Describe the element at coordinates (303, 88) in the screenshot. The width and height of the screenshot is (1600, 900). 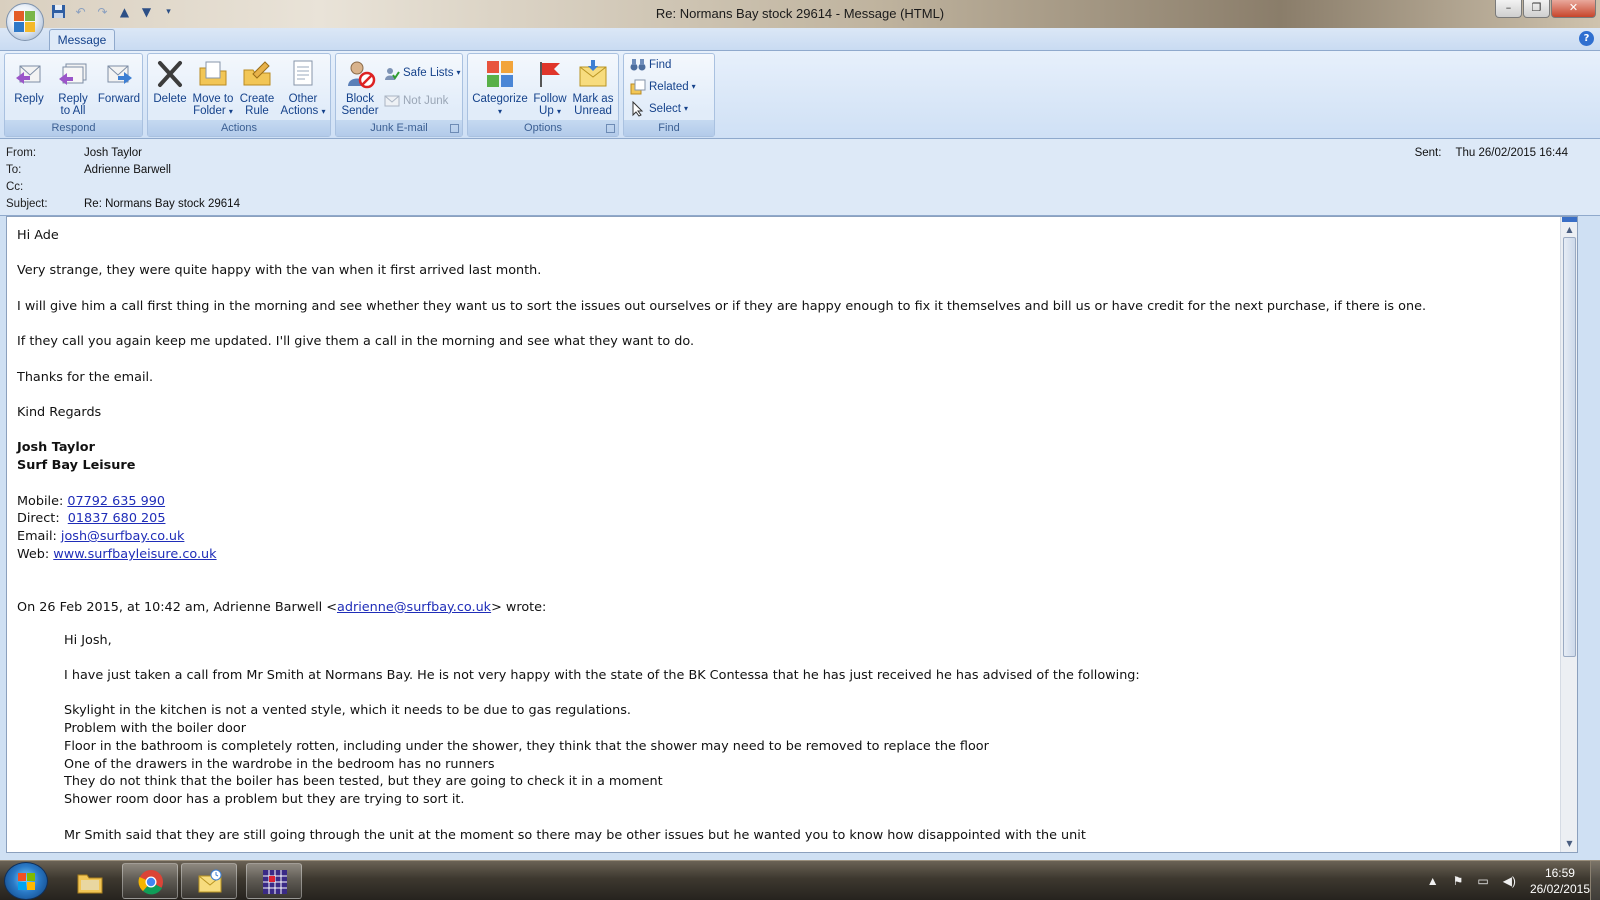
I see `other-actions-button: Other Actions ▾` at that location.